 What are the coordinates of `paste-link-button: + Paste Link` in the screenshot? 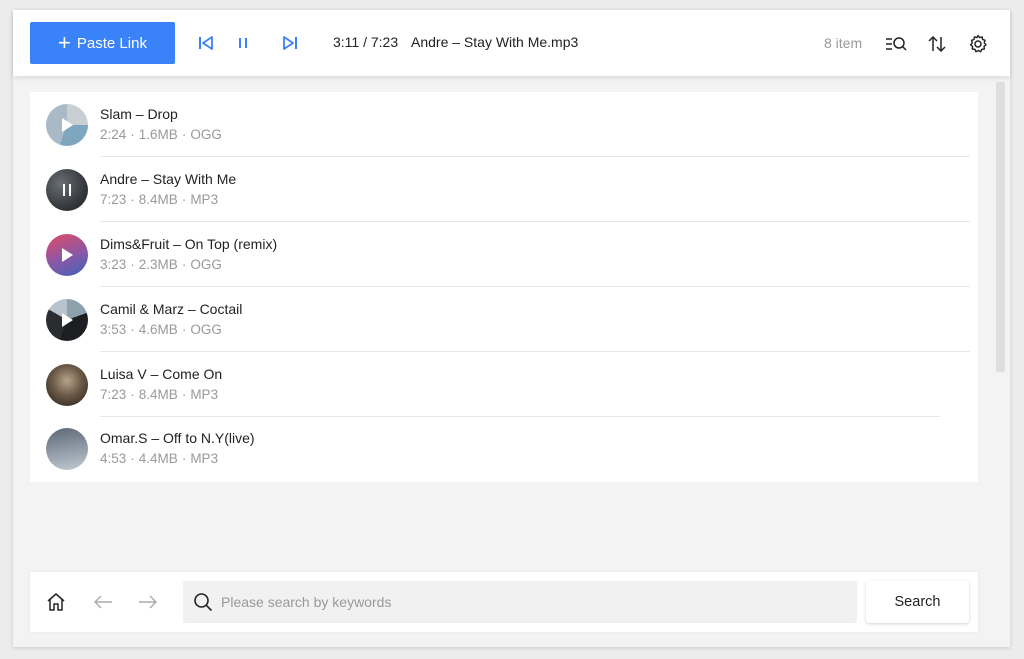 It's located at (102, 43).